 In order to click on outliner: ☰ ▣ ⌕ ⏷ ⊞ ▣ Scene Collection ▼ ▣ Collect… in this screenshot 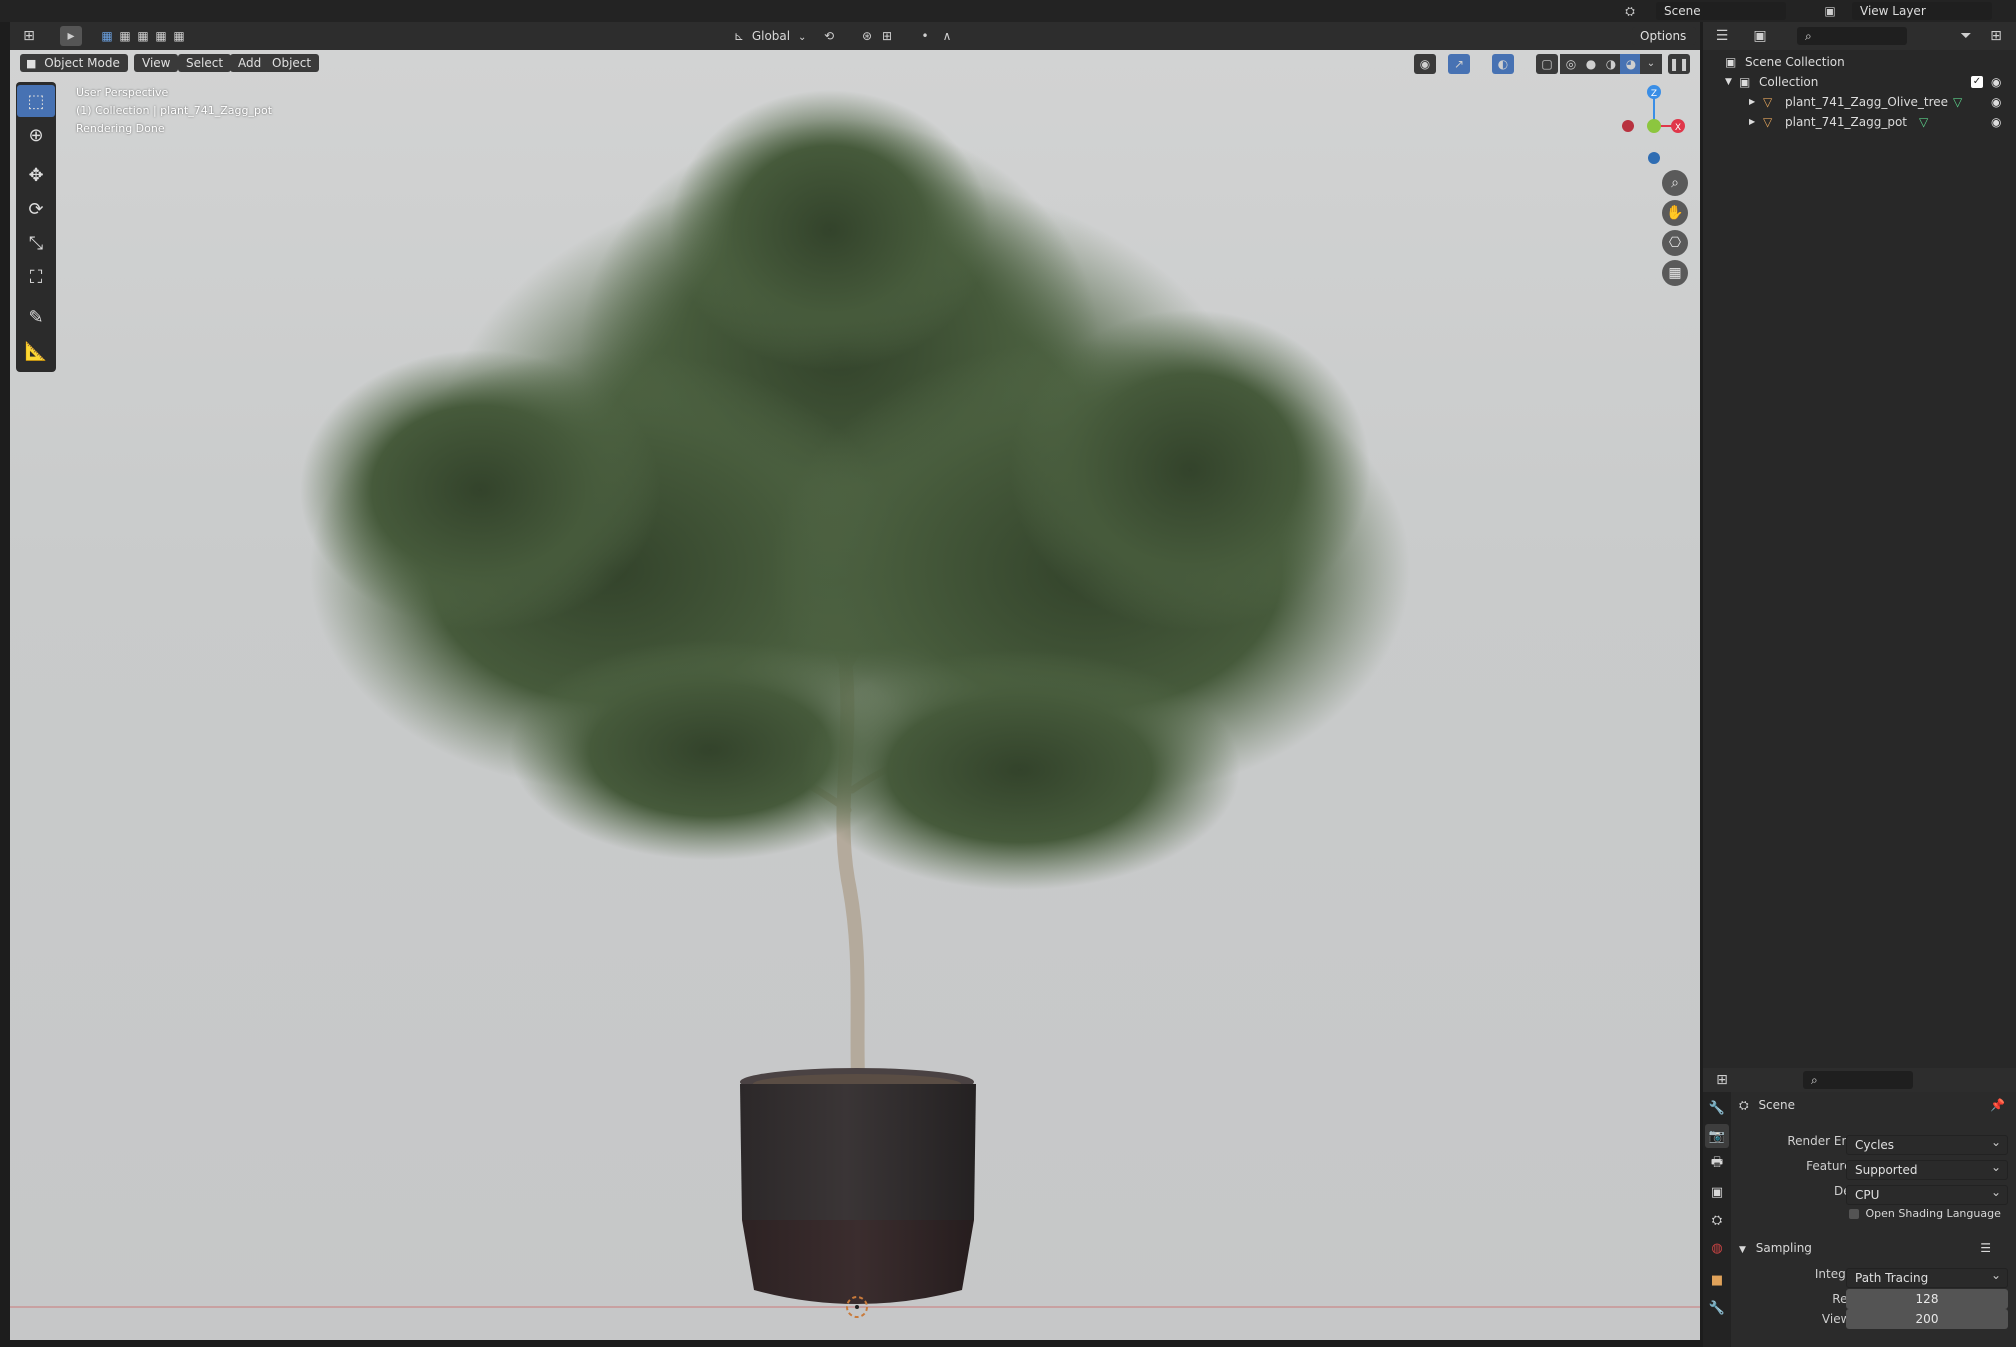, I will do `click(1859, 546)`.